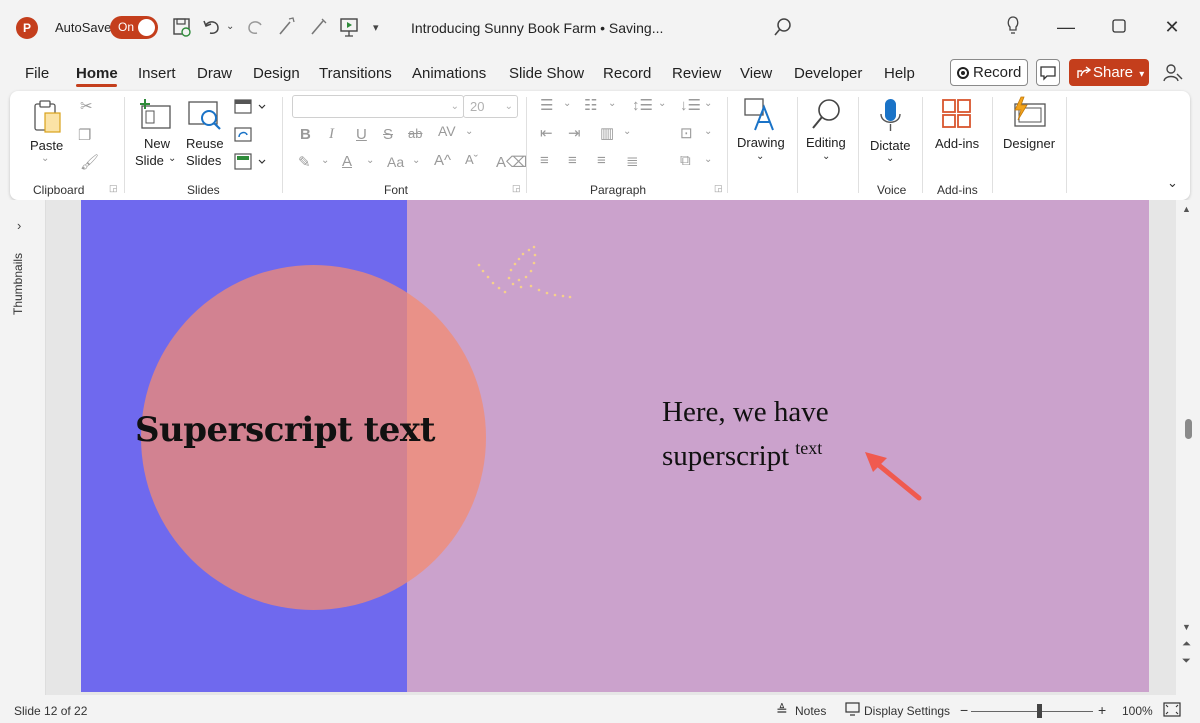 The height and width of the screenshot is (723, 1200). Describe the element at coordinates (395, 162) in the screenshot. I see `change-case-icon: Aa` at that location.